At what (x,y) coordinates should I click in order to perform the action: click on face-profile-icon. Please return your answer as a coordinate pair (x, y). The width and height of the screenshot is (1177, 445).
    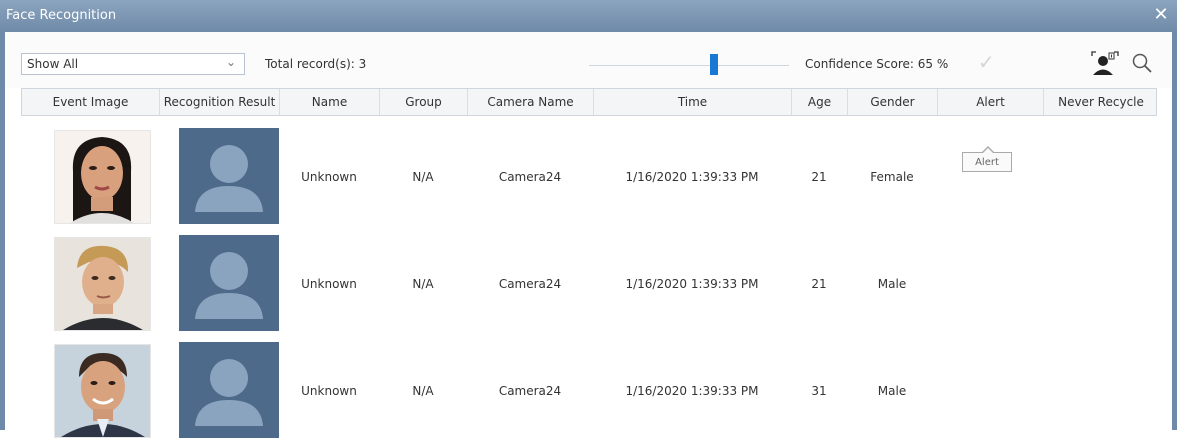
    Looking at the image, I should click on (1105, 63).